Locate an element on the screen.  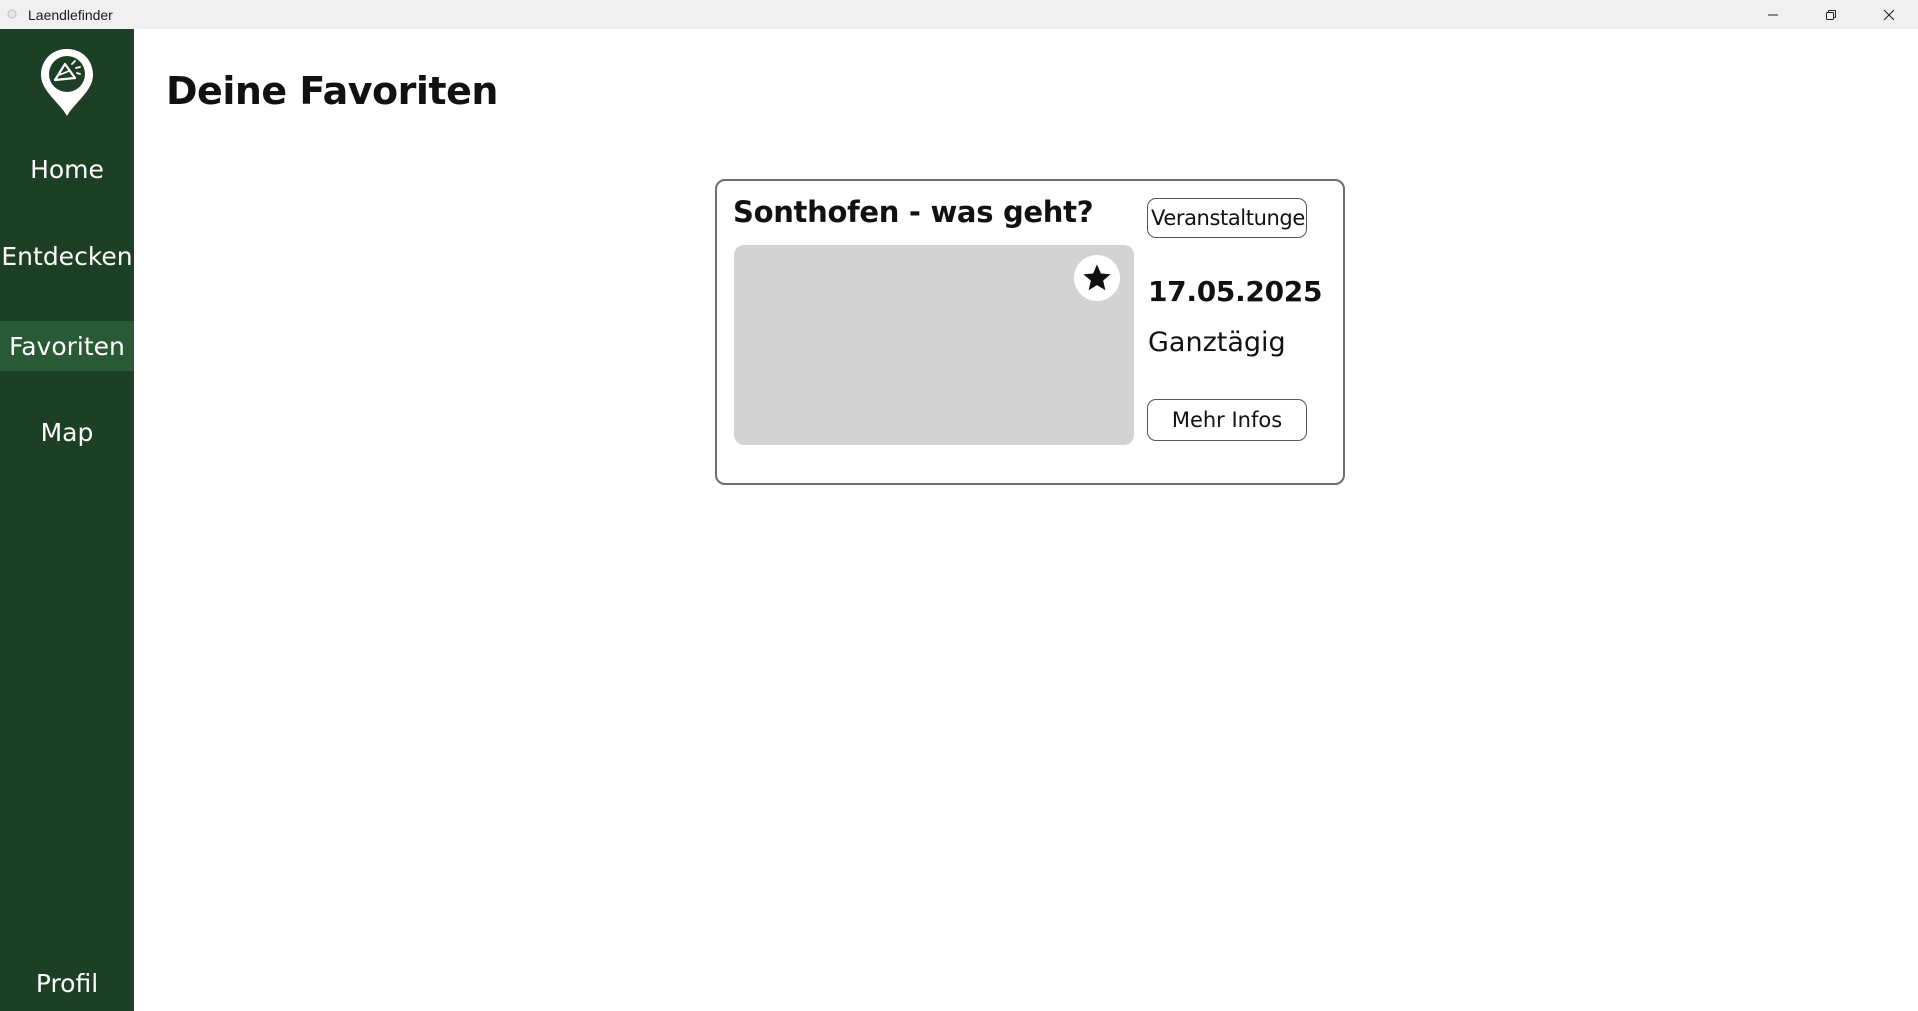
sidebar: Home Entdecken Favoriten Map Profil is located at coordinates (67, 520).